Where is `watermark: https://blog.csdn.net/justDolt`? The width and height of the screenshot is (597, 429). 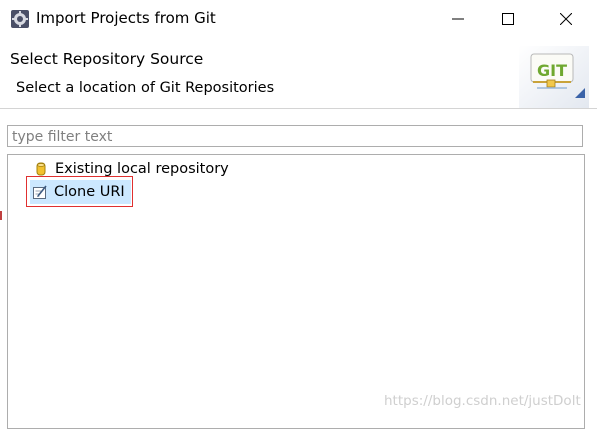 watermark: https://blog.csdn.net/justDolt is located at coordinates (482, 401).